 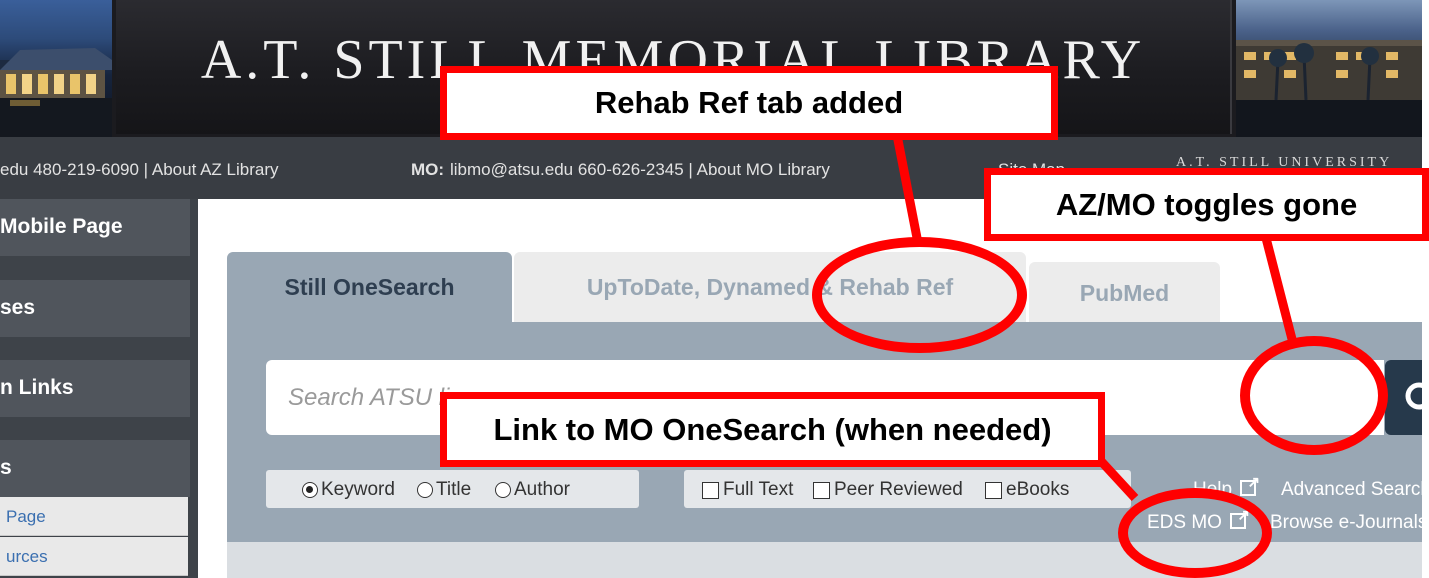 I want to click on callout-mo-onesearch: Link to MO OneSearch (when needed), so click(x=772, y=429).